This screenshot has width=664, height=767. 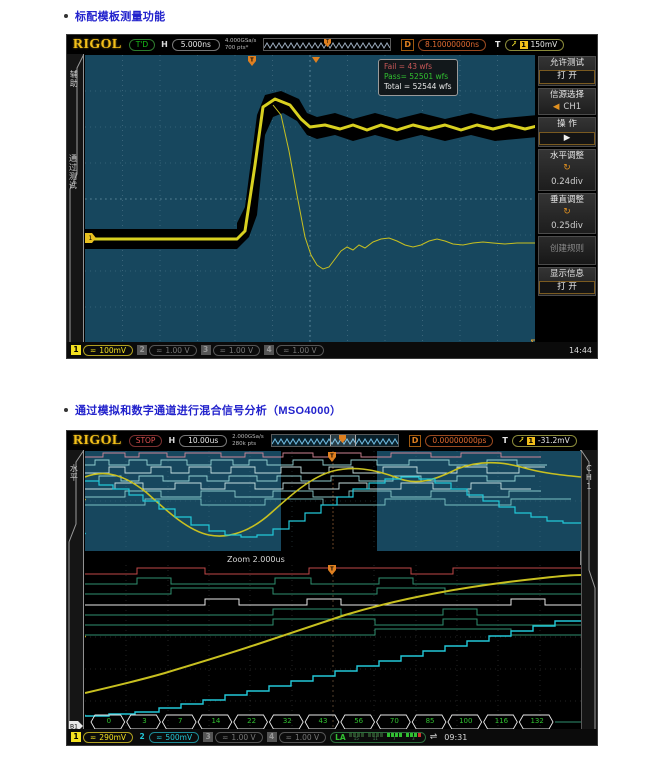 I want to click on delay-label: D, so click(x=408, y=44).